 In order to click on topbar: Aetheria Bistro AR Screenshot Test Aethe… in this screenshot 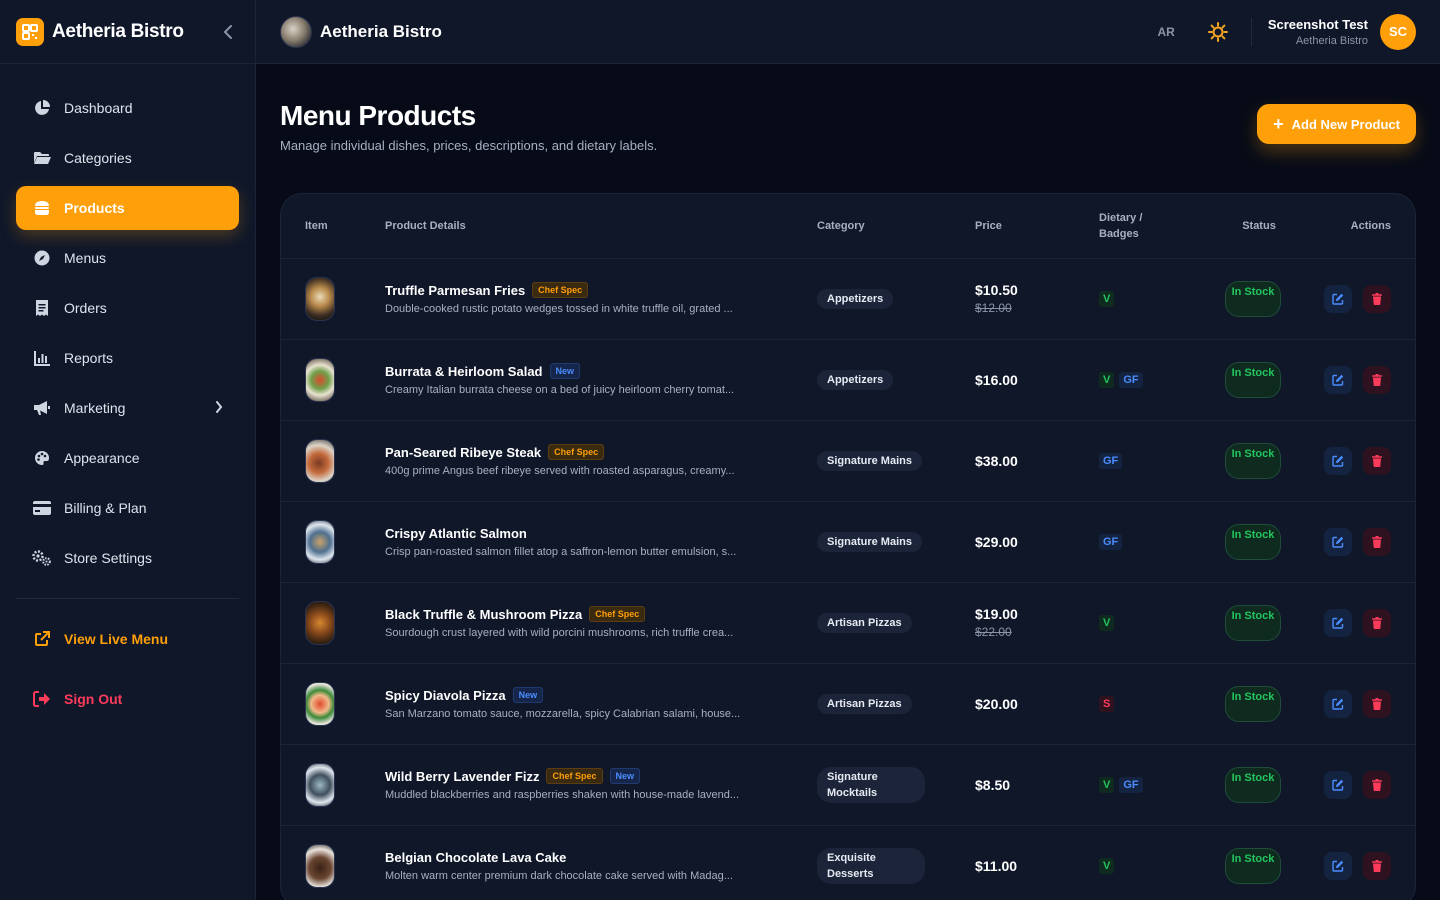, I will do `click(848, 32)`.